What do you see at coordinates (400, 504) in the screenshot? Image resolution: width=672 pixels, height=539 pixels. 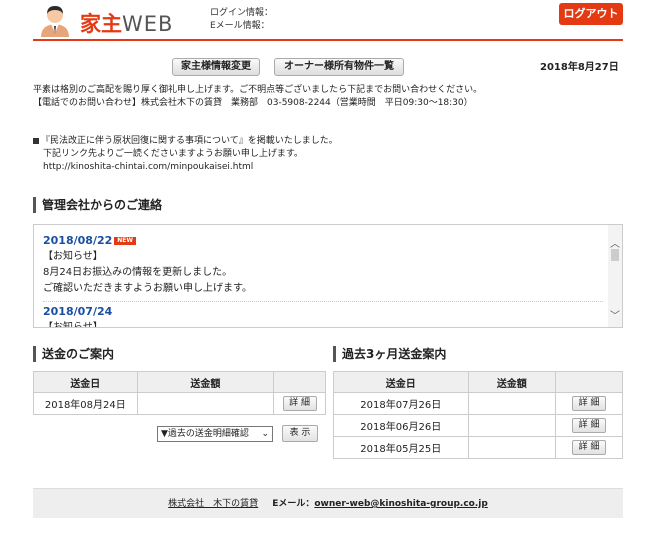 I see `footer-email-link: owner-web@kinoshita-group.co.jp` at bounding box center [400, 504].